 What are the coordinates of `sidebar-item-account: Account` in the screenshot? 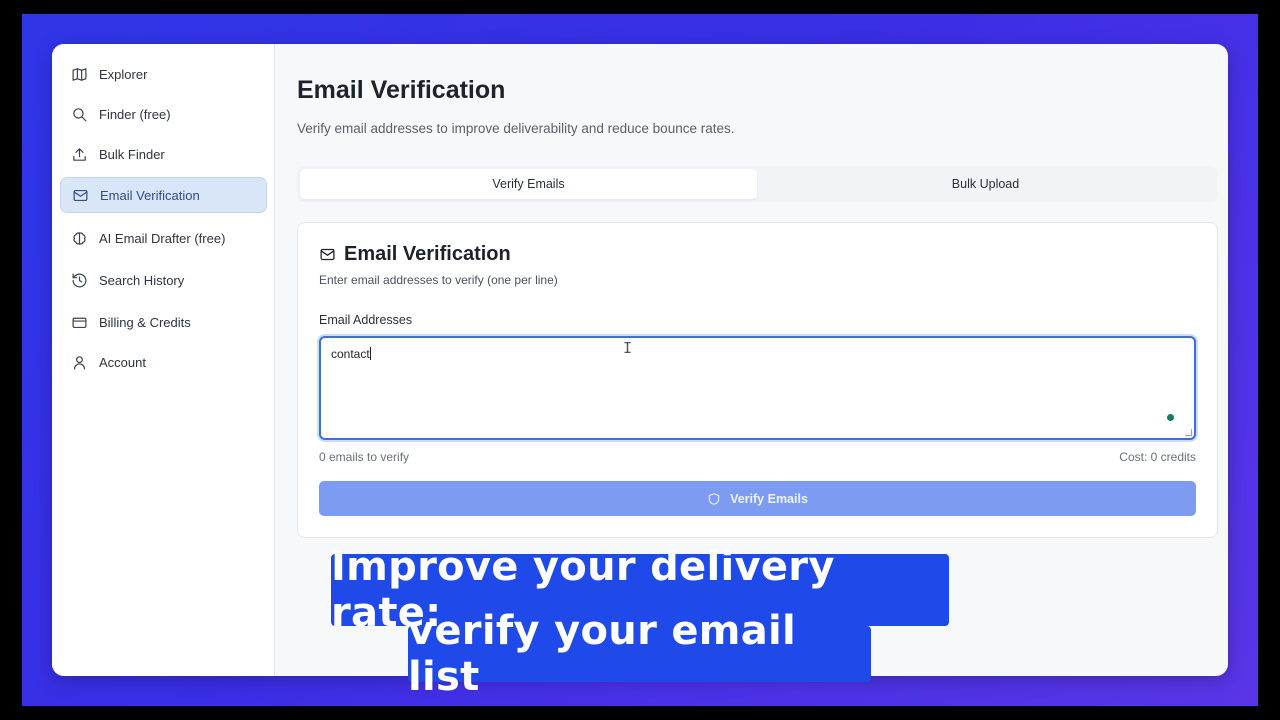 It's located at (163, 362).